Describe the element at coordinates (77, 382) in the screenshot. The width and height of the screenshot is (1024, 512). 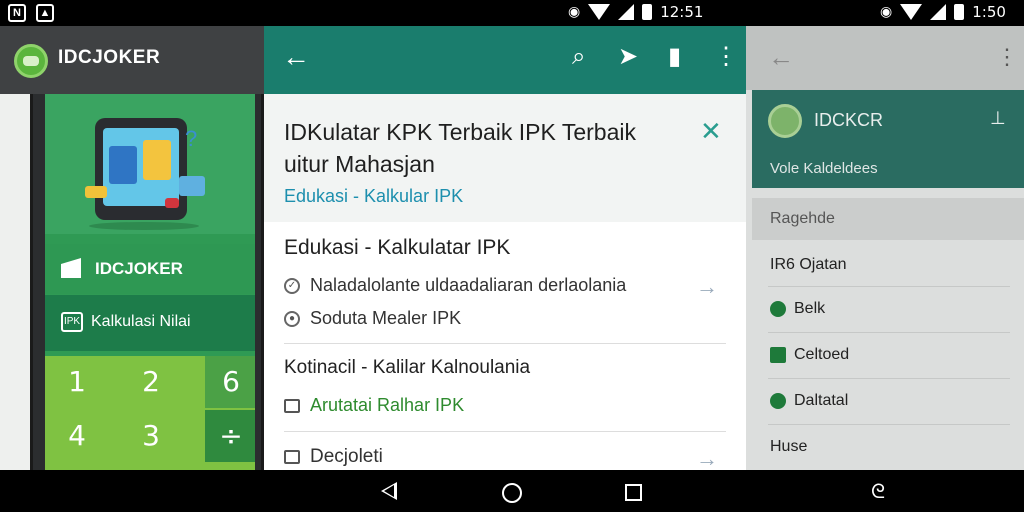
I see `key-1: 1` at that location.